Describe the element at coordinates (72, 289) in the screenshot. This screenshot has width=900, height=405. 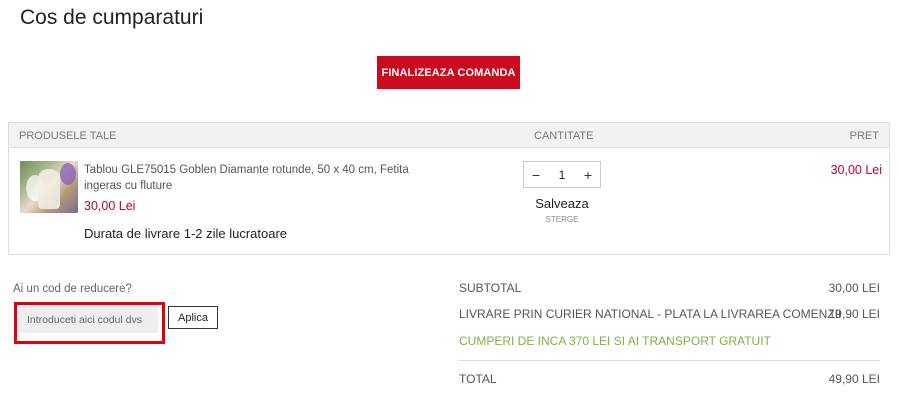
I see `discount-label: Ai un cod de reducere?` at that location.